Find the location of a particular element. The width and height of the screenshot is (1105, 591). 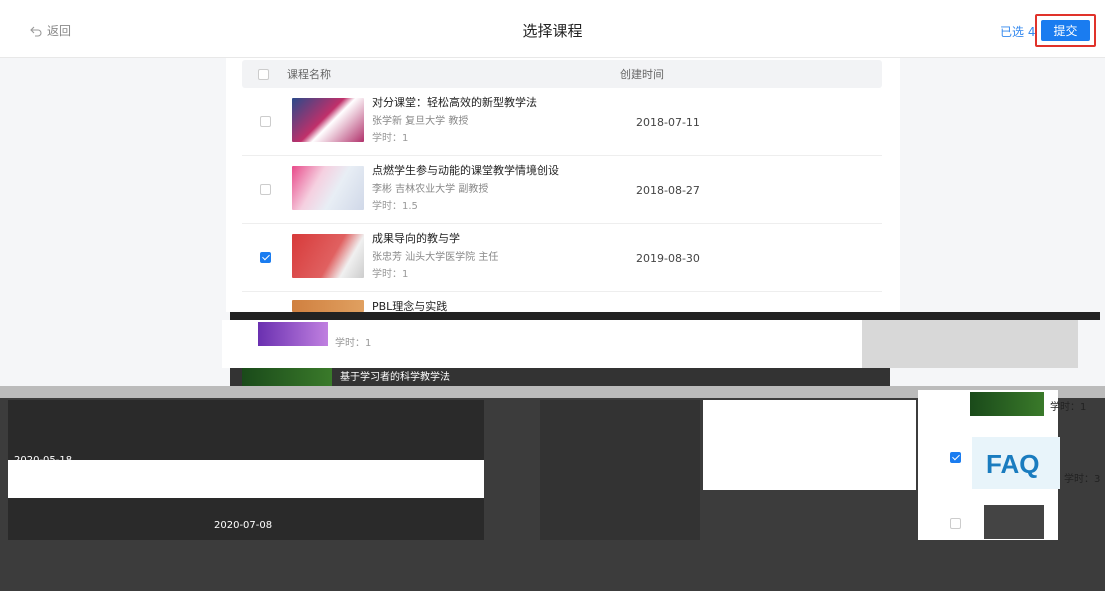

course-teacher: 李彬 吉林农业大学 副教授 is located at coordinates (430, 189).